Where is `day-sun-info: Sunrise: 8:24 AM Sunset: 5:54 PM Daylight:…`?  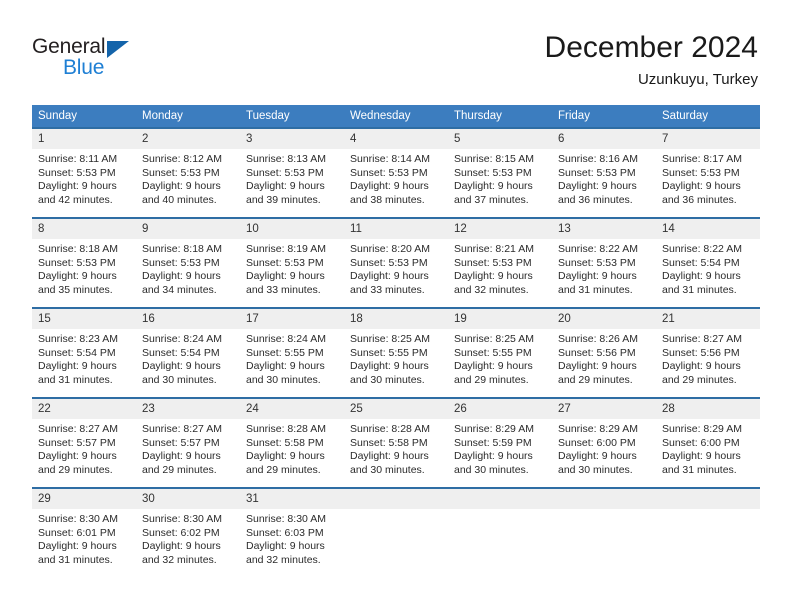 day-sun-info: Sunrise: 8:24 AM Sunset: 5:54 PM Daylight:… is located at coordinates (188, 358).